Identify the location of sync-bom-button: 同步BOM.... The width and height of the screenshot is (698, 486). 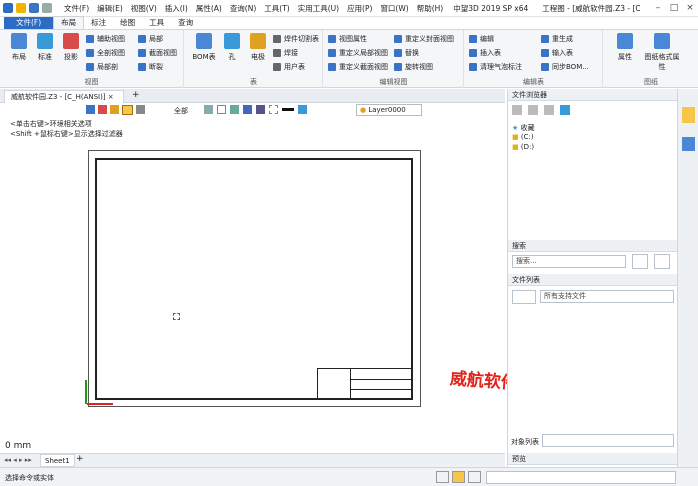
(565, 67).